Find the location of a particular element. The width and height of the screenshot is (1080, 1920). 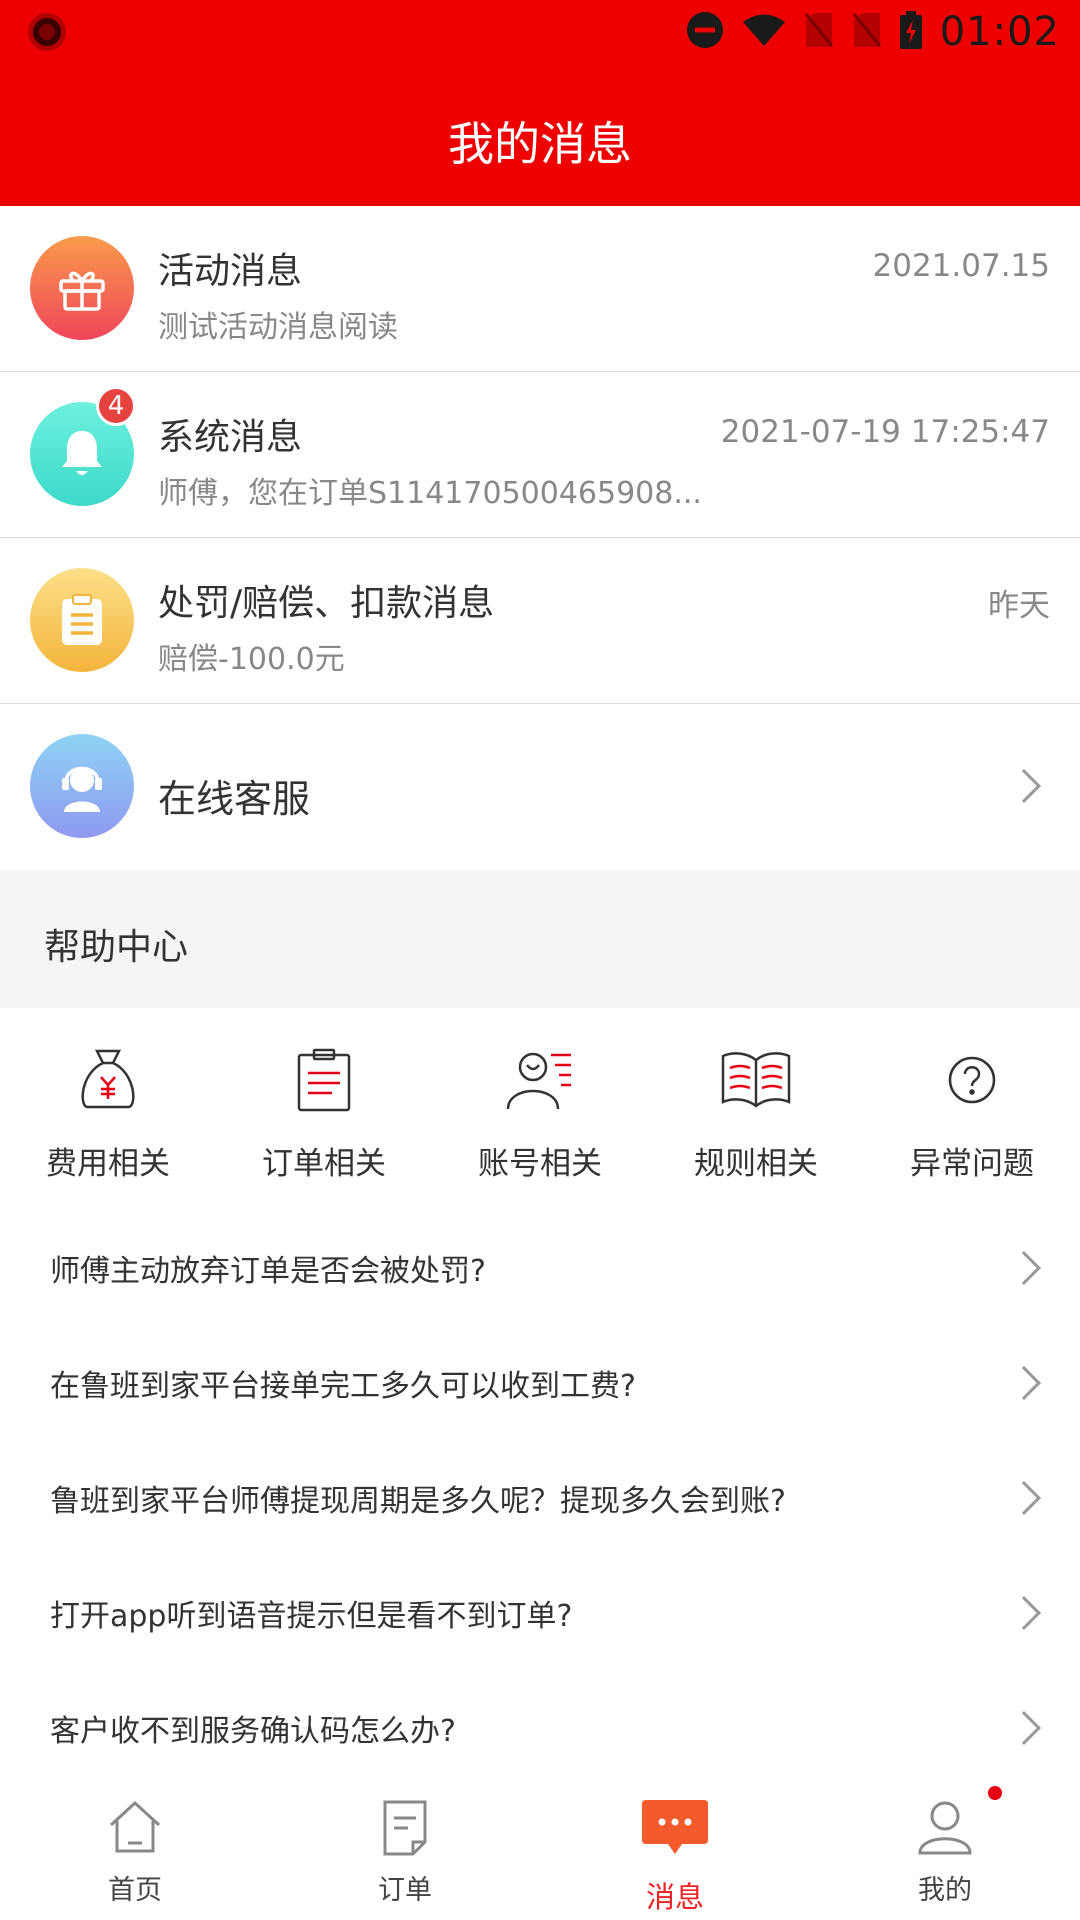

wifi-icon is located at coordinates (764, 32).